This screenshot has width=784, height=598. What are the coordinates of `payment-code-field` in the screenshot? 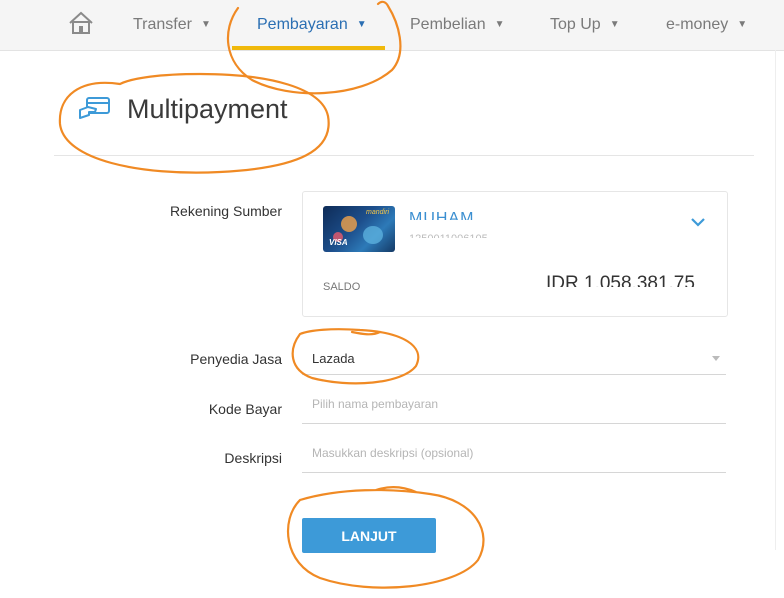 It's located at (514, 406).